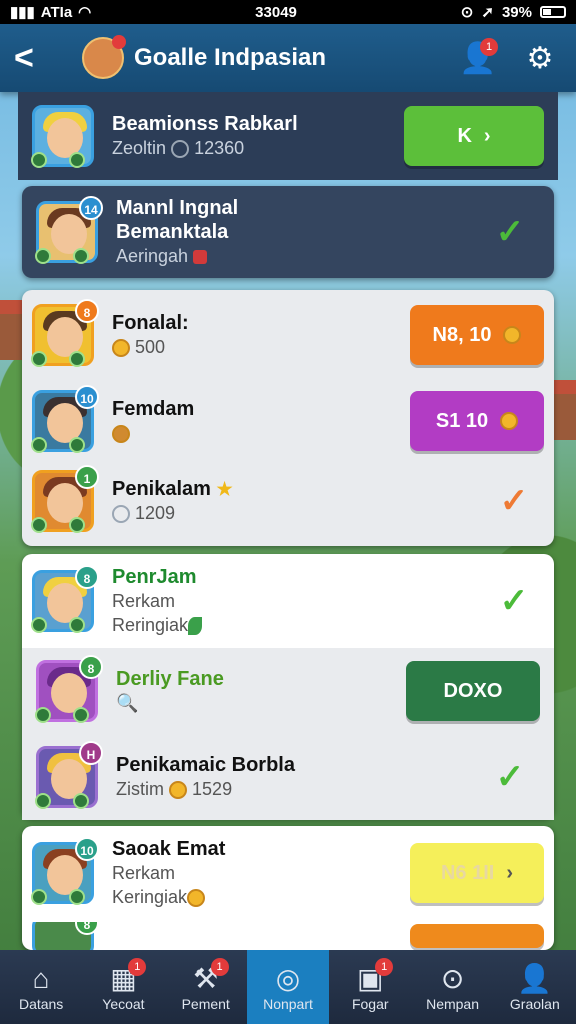 The image size is (576, 1024). What do you see at coordinates (69, 230) in the screenshot?
I see `player-avatar: 14` at bounding box center [69, 230].